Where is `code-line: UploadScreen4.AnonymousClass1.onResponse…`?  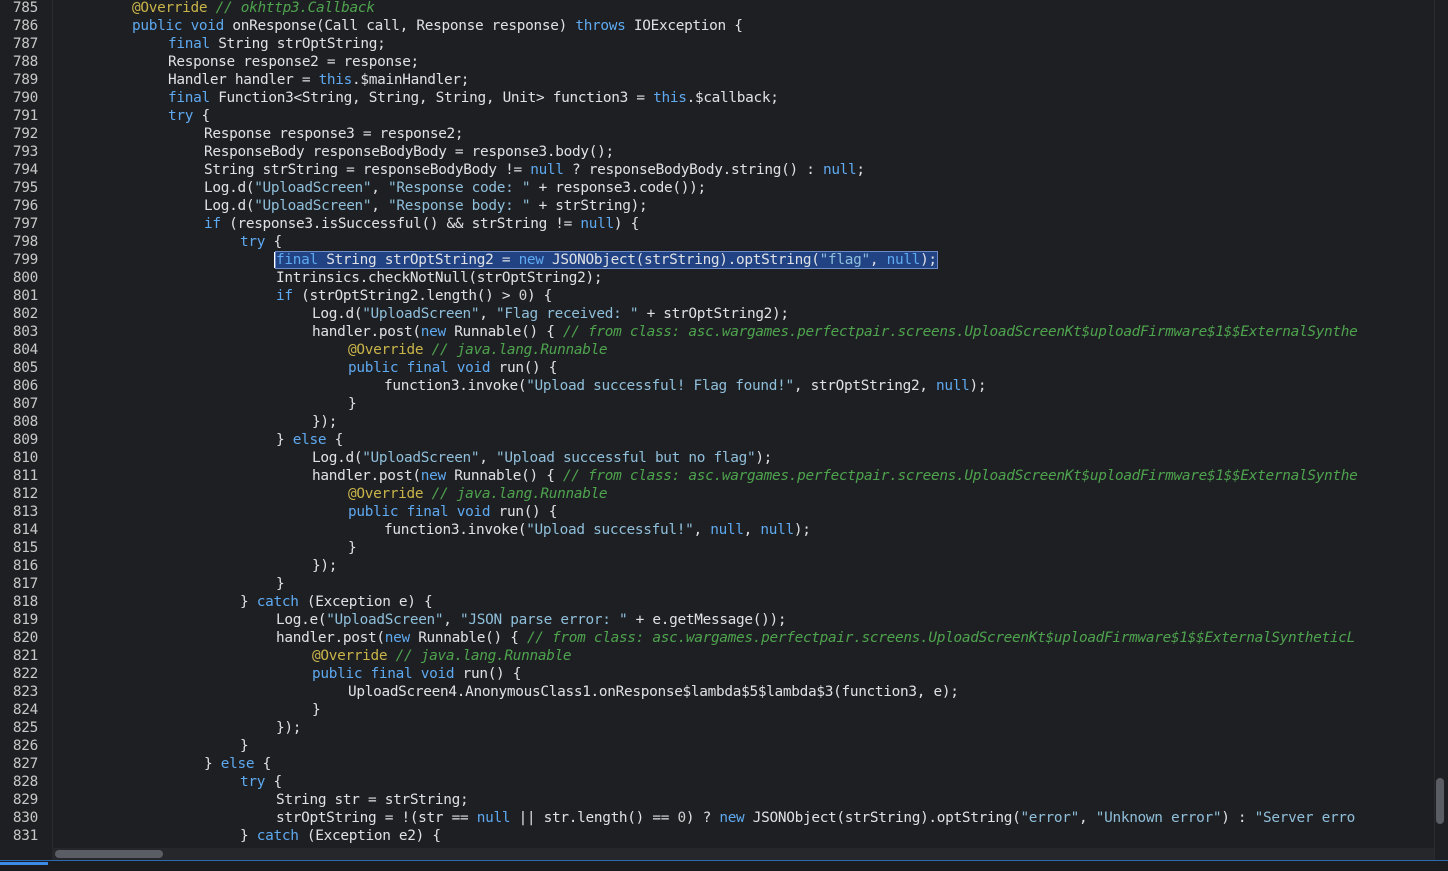
code-line: UploadScreen4.AnonymousClass1.onResponse… is located at coordinates (653, 692).